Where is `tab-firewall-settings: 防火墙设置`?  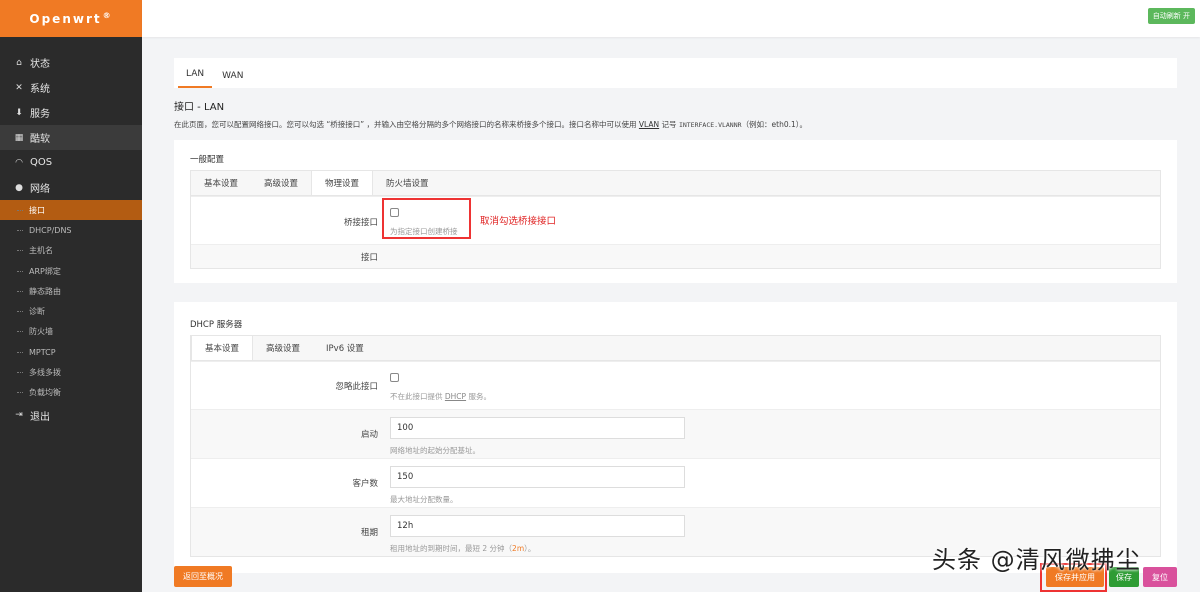 tab-firewall-settings: 防火墙设置 is located at coordinates (407, 183).